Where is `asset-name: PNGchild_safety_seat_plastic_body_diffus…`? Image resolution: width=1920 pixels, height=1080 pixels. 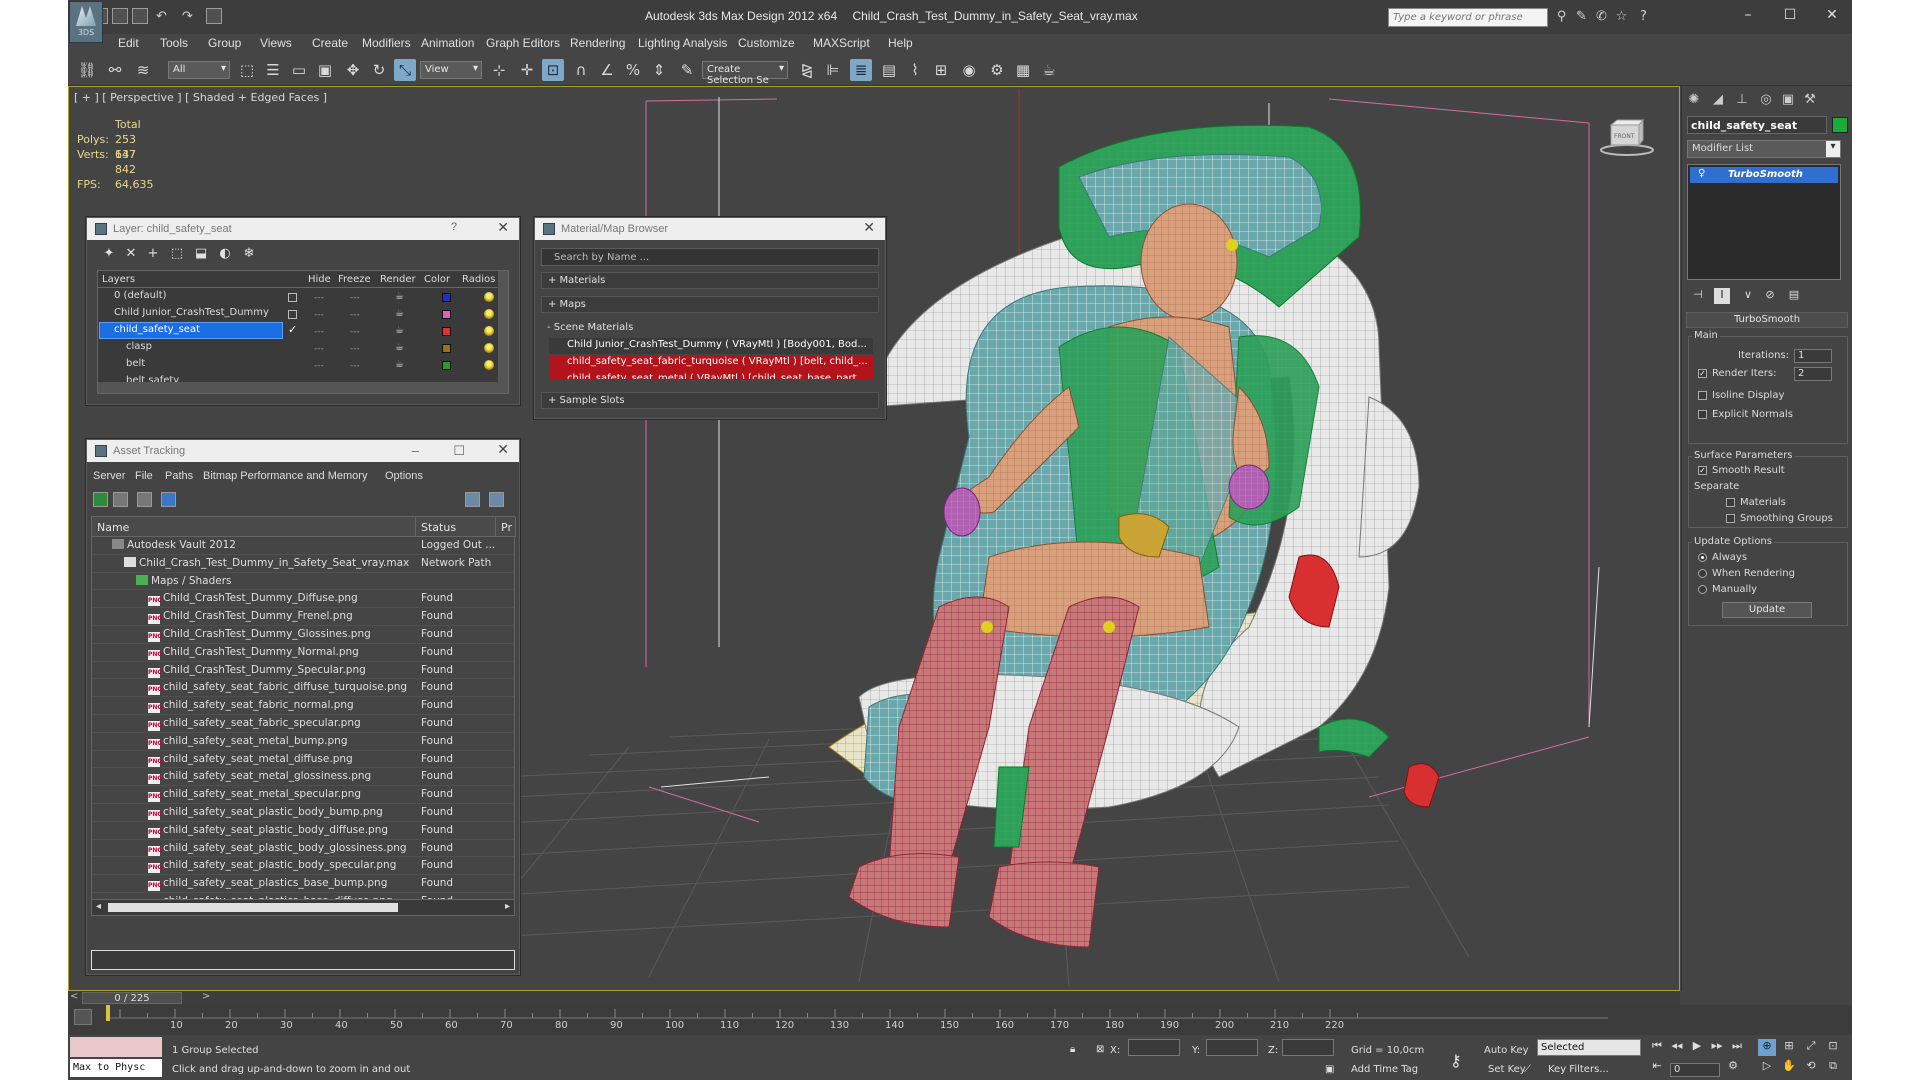
asset-name: PNGchild_safety_seat_plastic_body_diffus… is located at coordinates (268, 831).